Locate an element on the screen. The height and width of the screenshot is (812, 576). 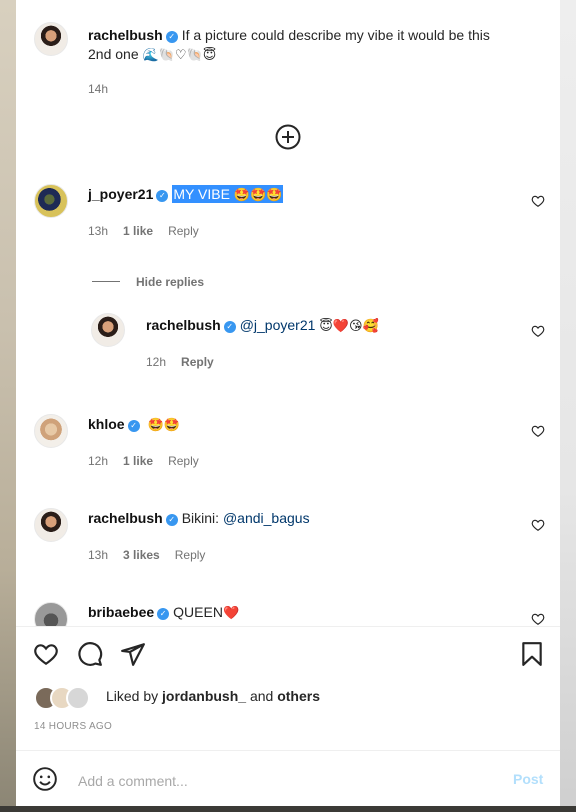
comment-meta: 13h 3 likes Reply is located at coordinates (147, 555).